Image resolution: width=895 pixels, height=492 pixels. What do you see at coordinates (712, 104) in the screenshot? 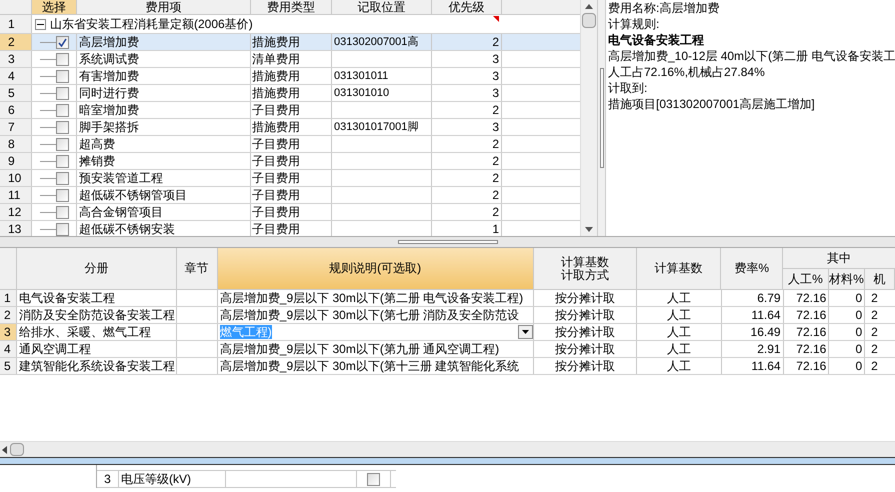
I see `info-text: 措施项目[031302007001高层施工增加]` at bounding box center [712, 104].